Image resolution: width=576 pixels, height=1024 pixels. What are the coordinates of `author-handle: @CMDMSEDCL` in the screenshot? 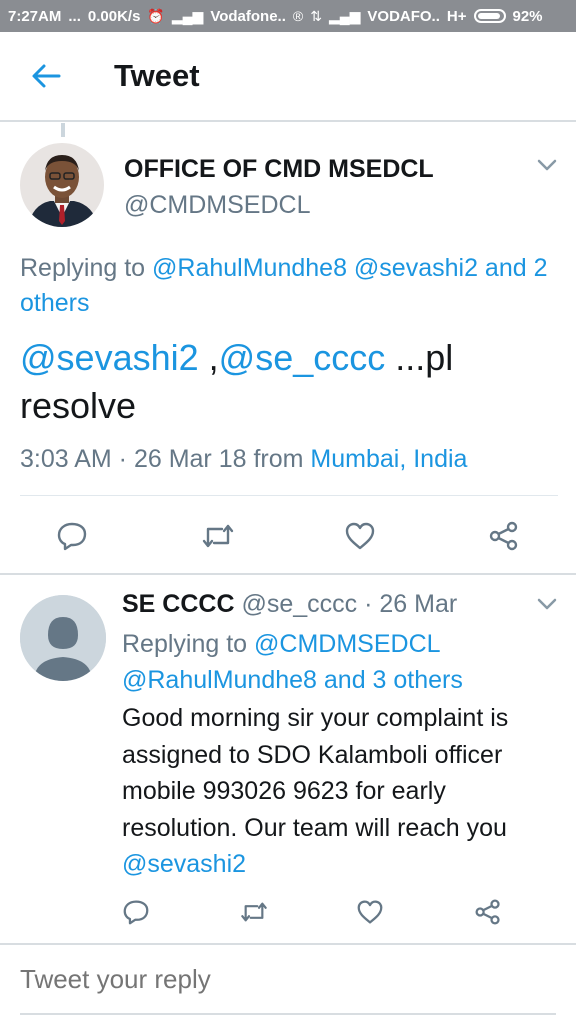 It's located at (217, 205).